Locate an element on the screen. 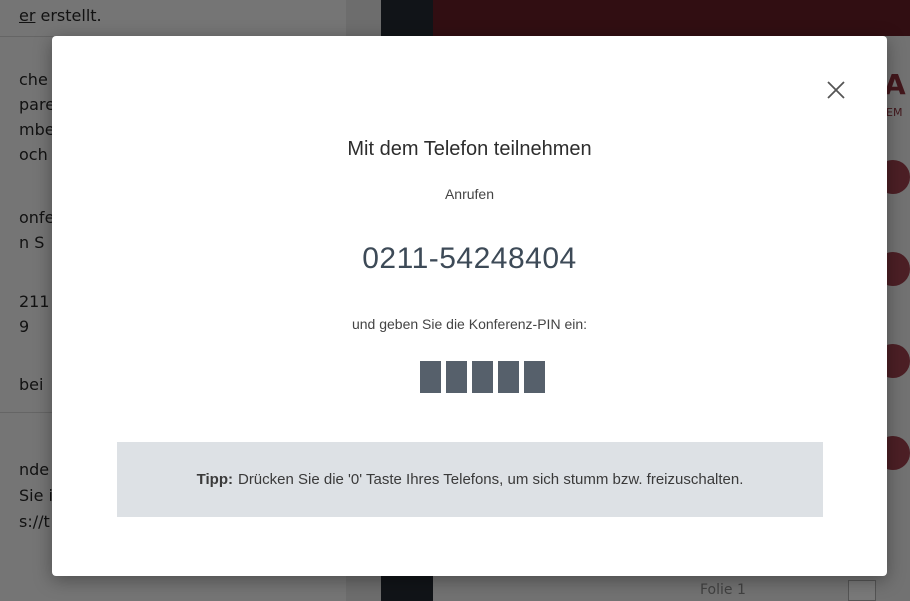  dialog-title: Mit dem Telefon teilnehmen is located at coordinates (469, 149).